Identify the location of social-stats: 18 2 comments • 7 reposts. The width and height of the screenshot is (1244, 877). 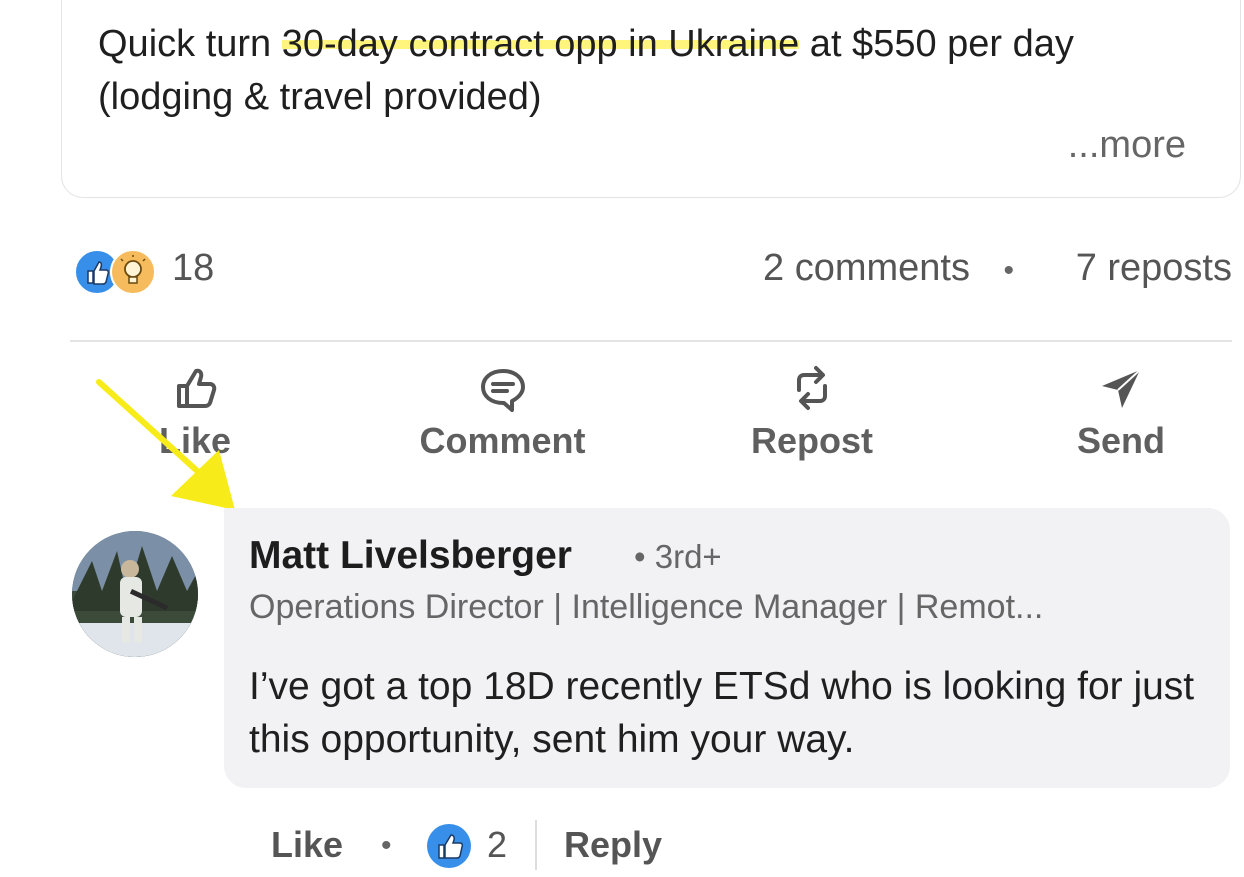
(653, 271).